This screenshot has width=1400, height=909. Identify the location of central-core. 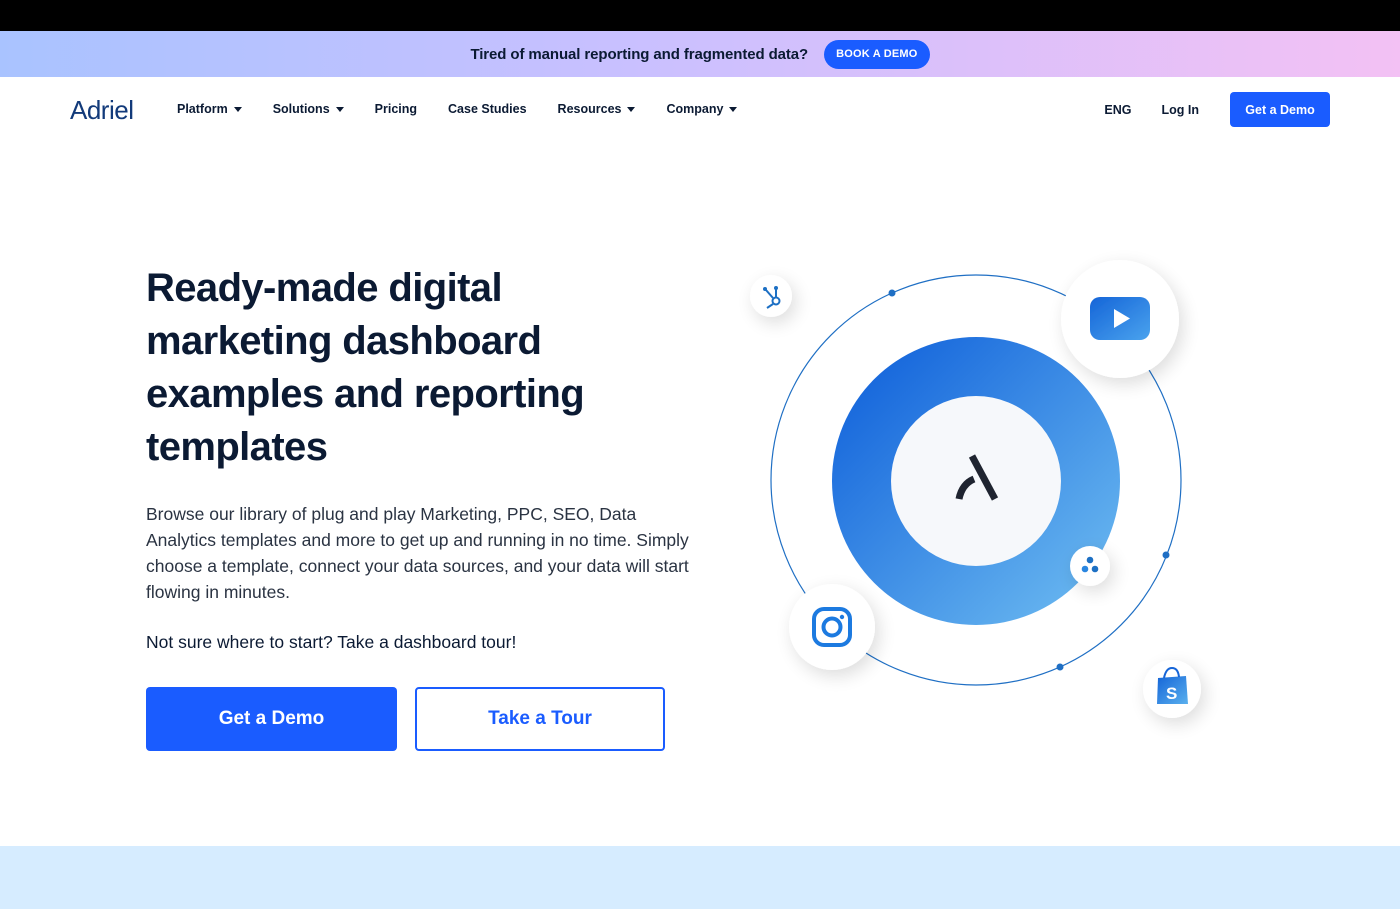
(976, 481).